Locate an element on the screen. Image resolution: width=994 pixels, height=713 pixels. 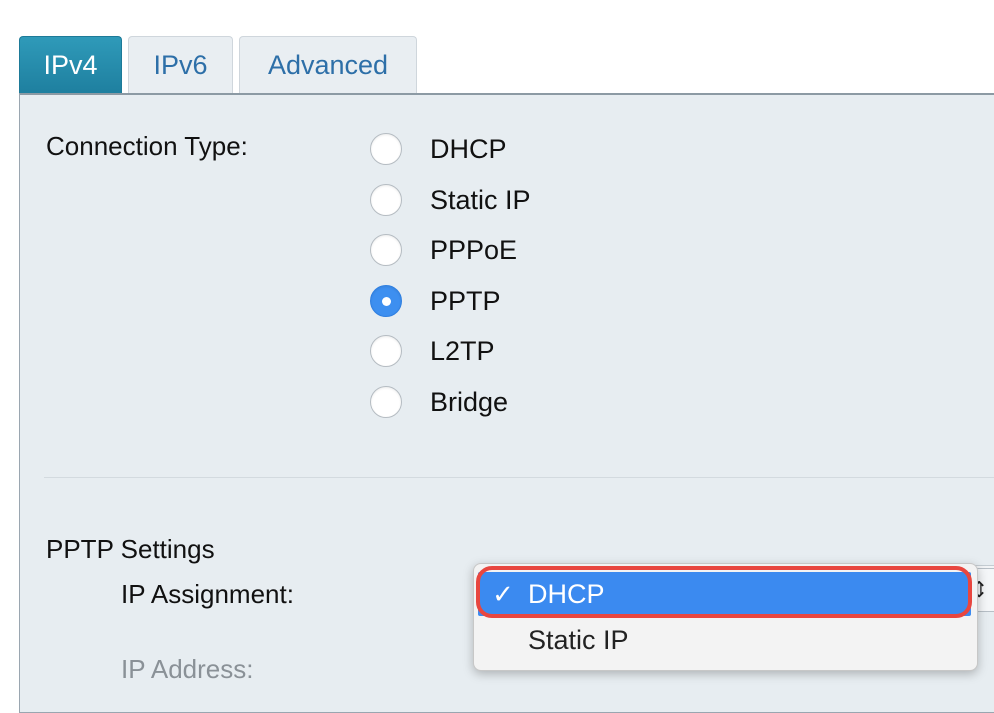
section-divider is located at coordinates (519, 477).